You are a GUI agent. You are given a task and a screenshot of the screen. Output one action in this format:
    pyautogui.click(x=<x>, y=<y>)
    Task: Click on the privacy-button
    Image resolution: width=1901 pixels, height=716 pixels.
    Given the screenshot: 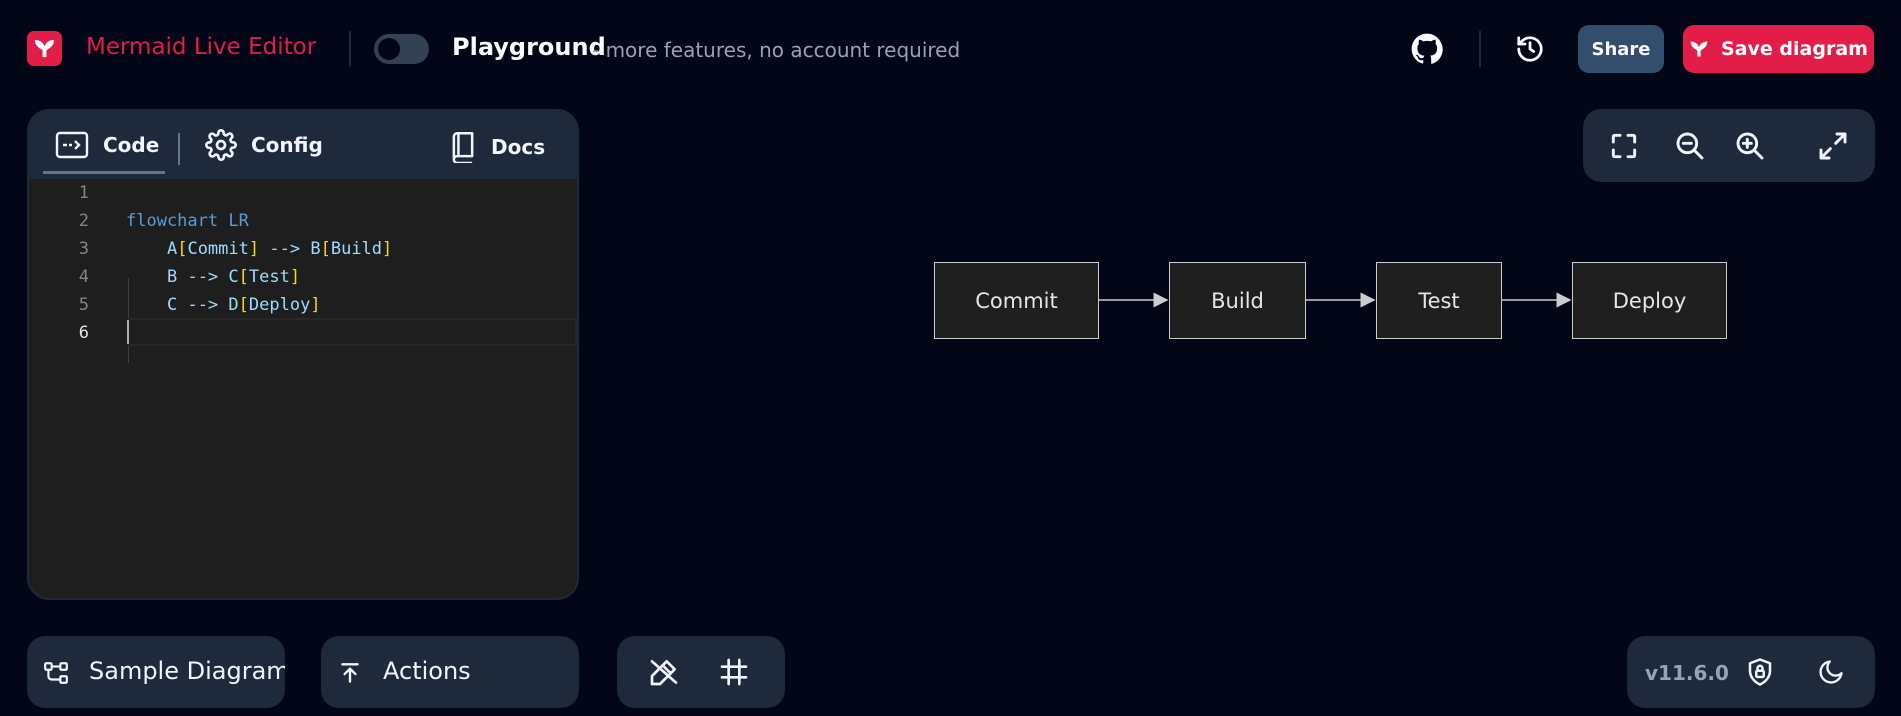 What is the action you would take?
    pyautogui.click(x=1760, y=672)
    